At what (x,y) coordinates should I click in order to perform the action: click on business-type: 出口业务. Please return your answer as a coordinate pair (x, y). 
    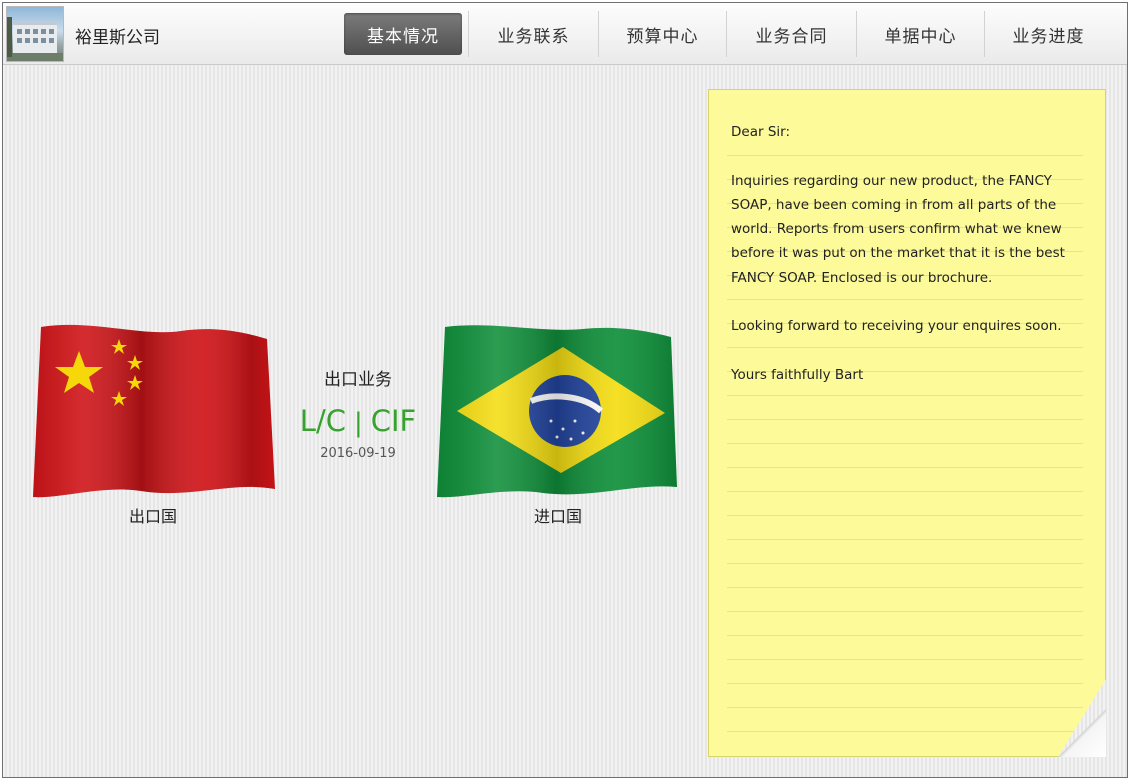
    Looking at the image, I should click on (358, 380).